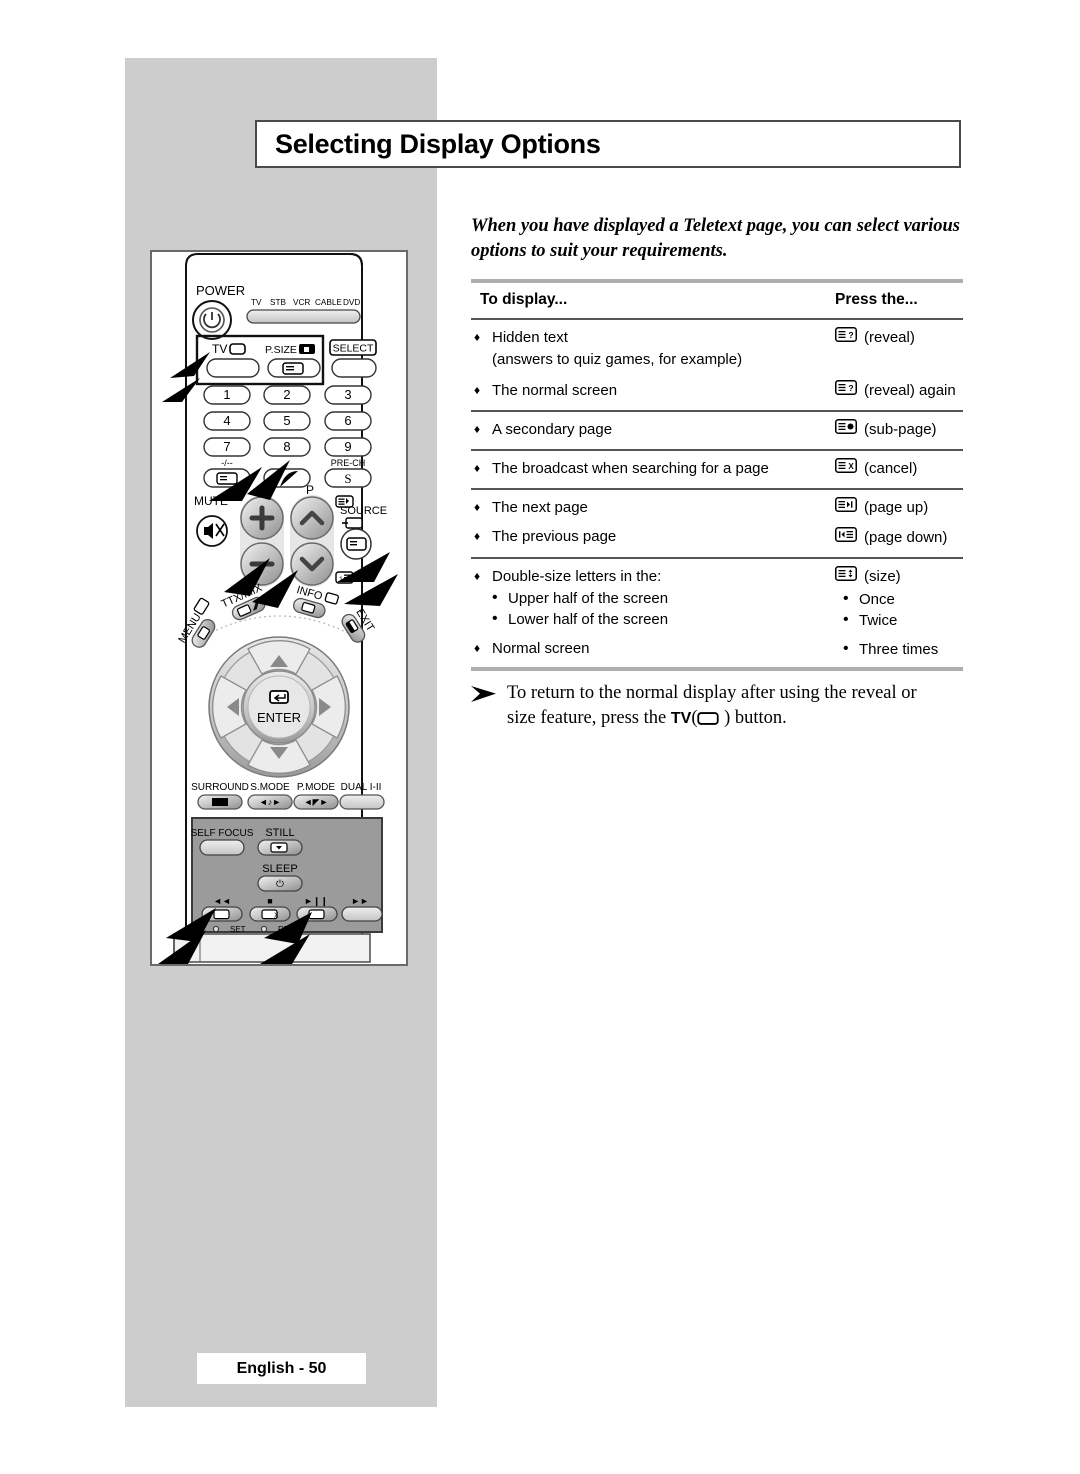  I want to click on press-entry: ? (reveal), so click(899, 338).